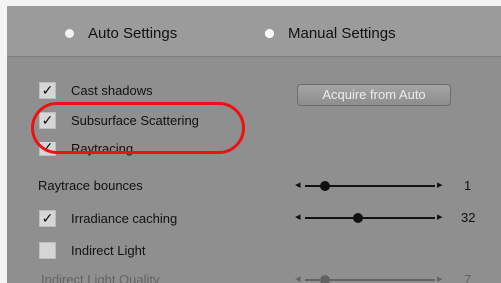  What do you see at coordinates (468, 217) in the screenshot?
I see `irradiance-caching-value: 32` at bounding box center [468, 217].